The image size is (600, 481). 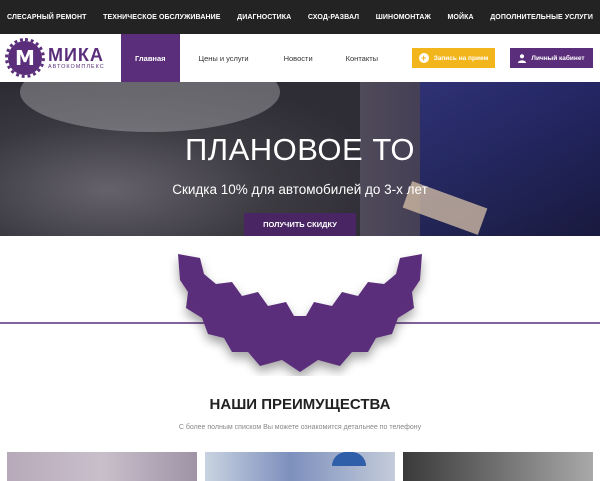 What do you see at coordinates (150, 58) in the screenshot?
I see `nav-item-home: Главная` at bounding box center [150, 58].